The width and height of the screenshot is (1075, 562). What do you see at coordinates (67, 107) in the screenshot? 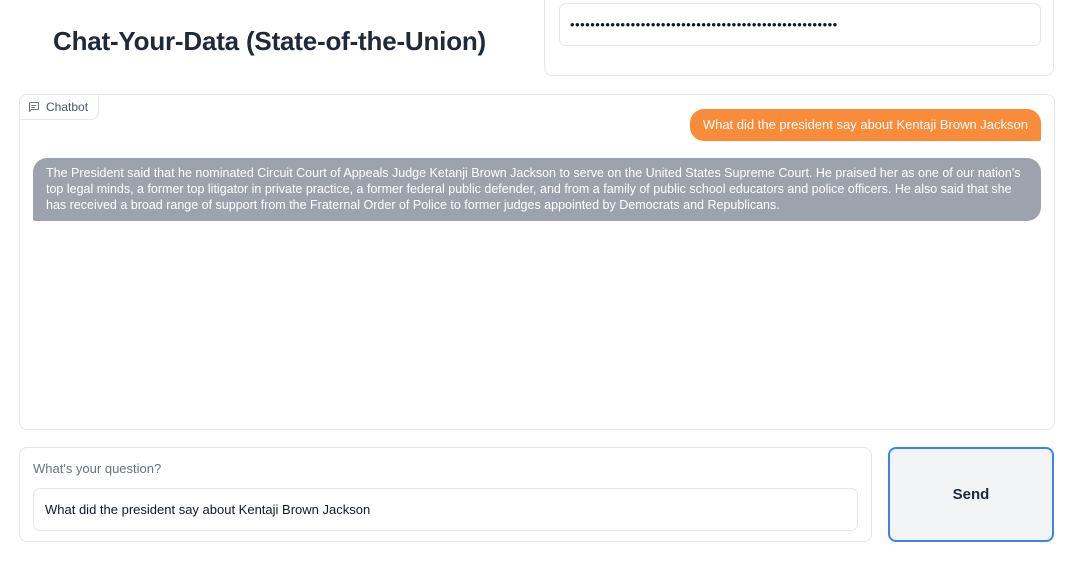
I see `chatbot-label: Chatbot` at bounding box center [67, 107].